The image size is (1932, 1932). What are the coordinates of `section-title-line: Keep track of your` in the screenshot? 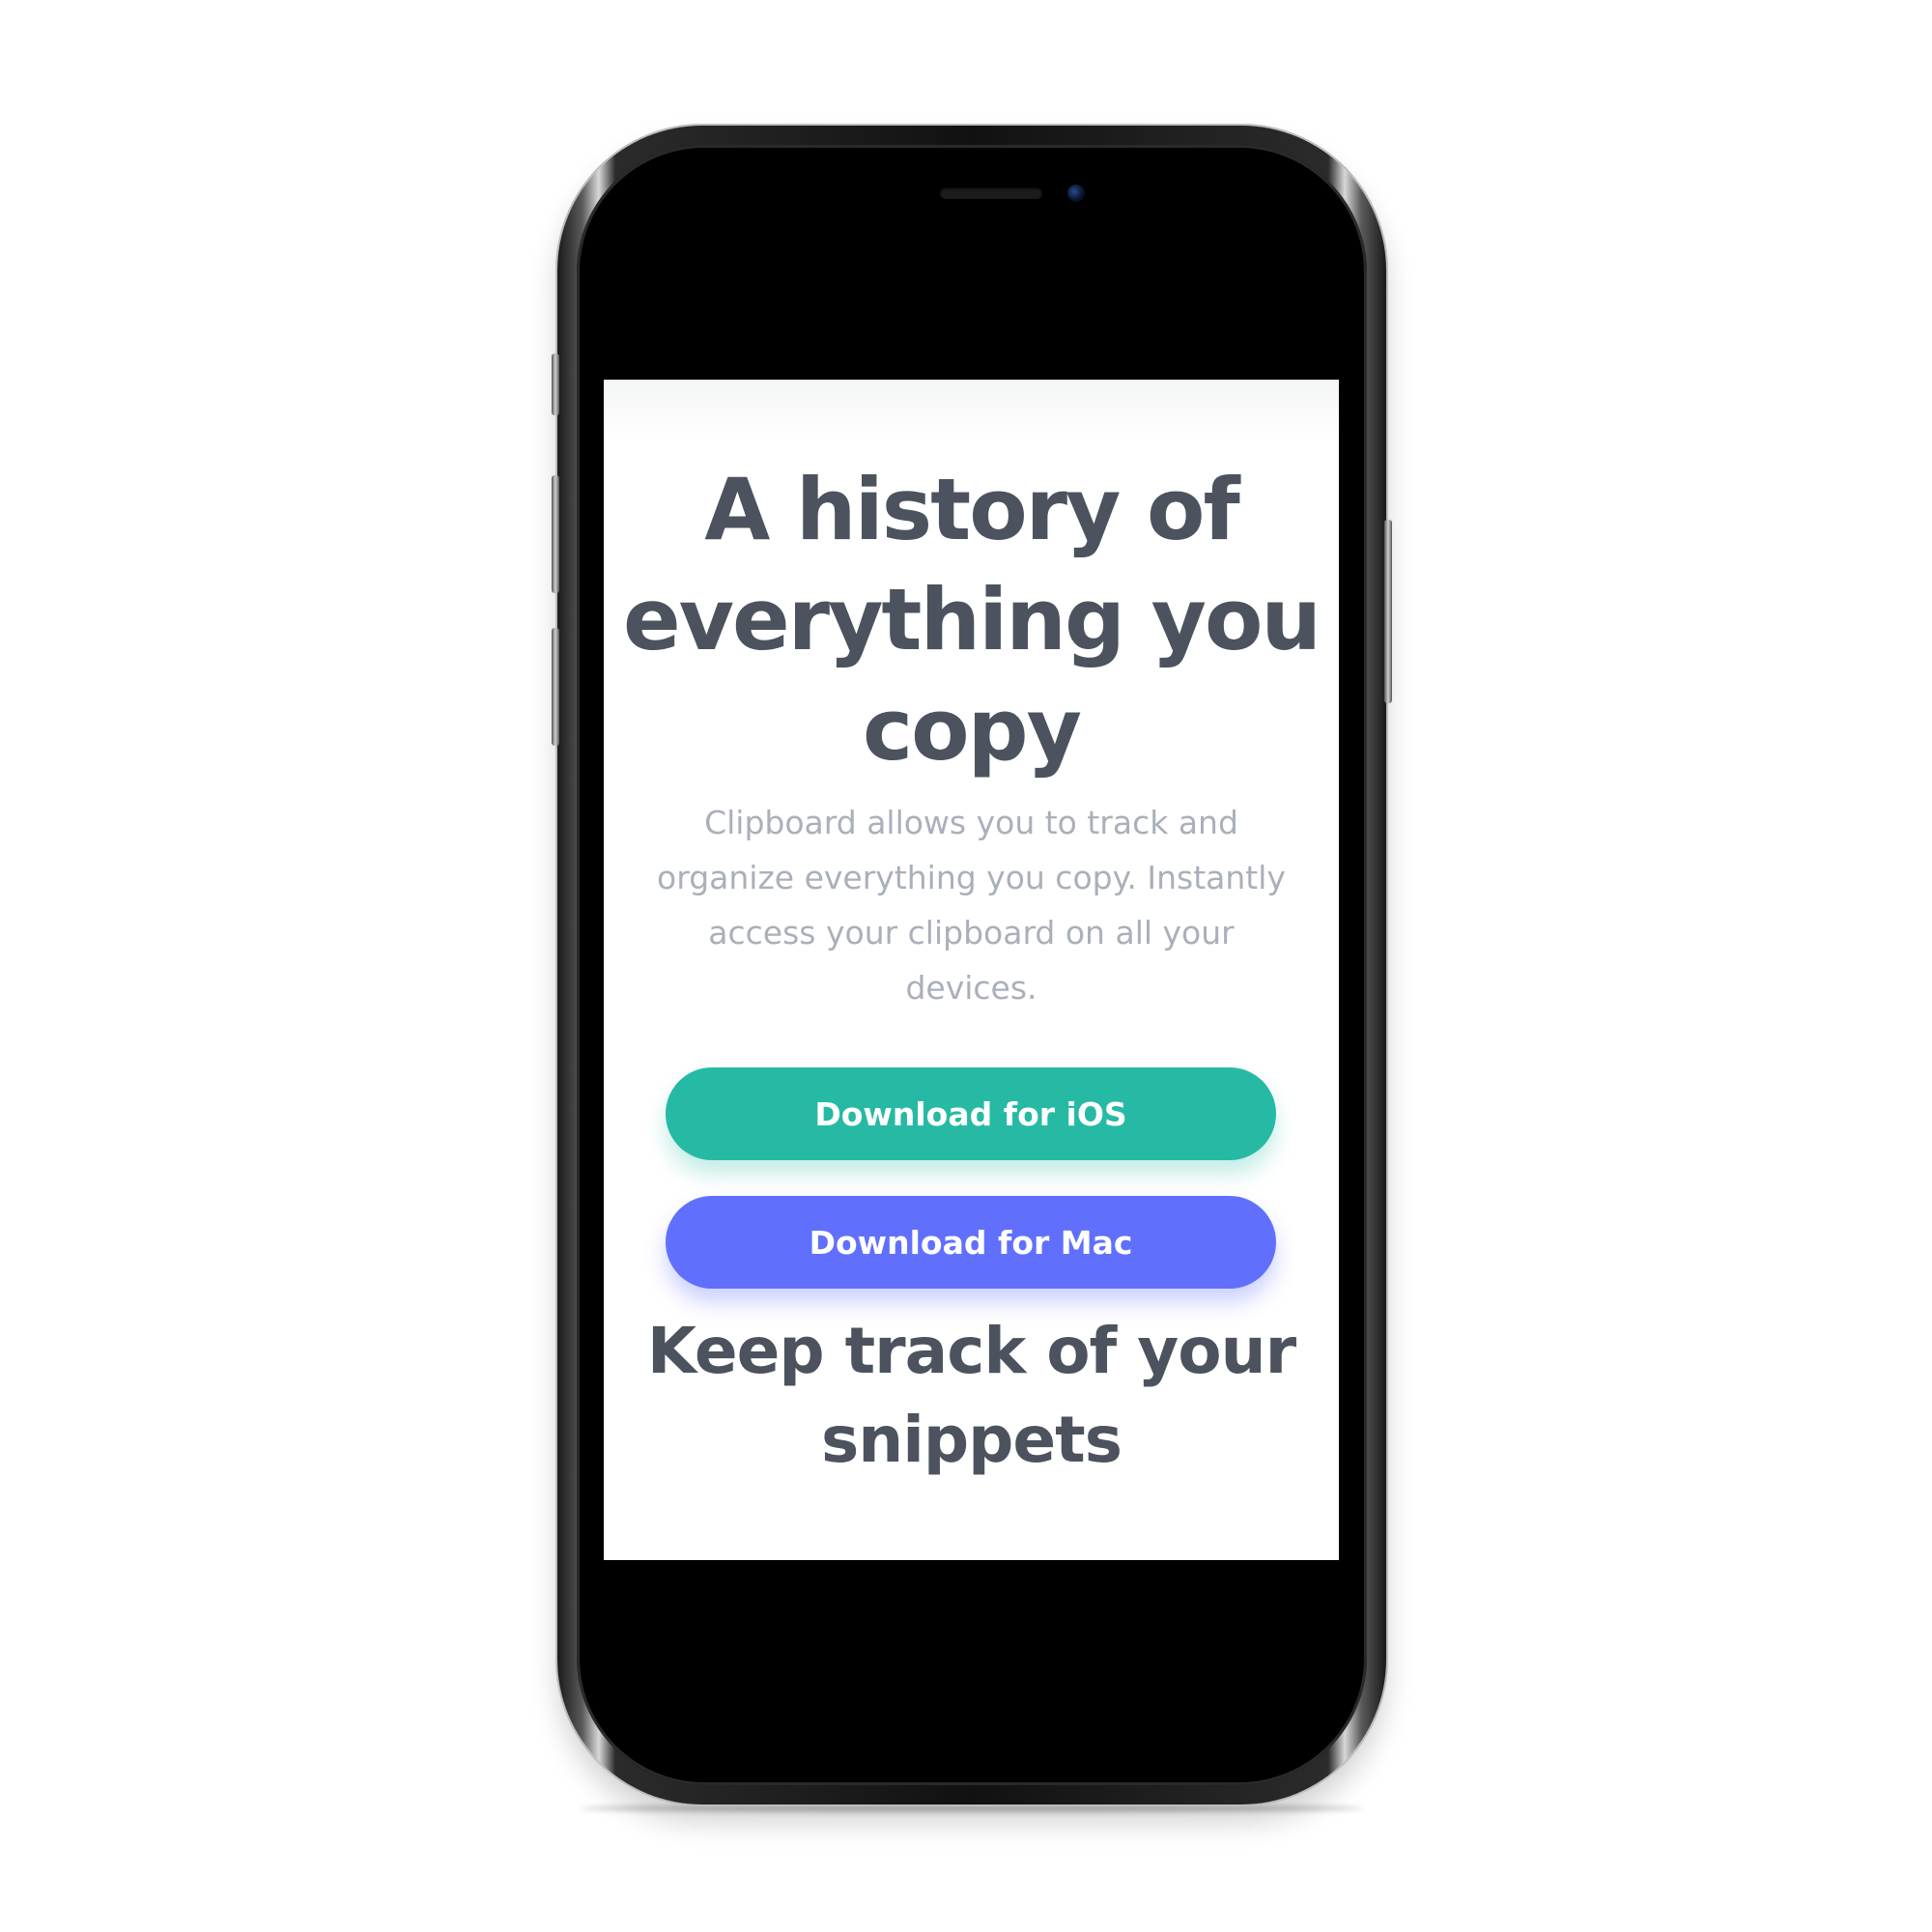 It's located at (971, 1351).